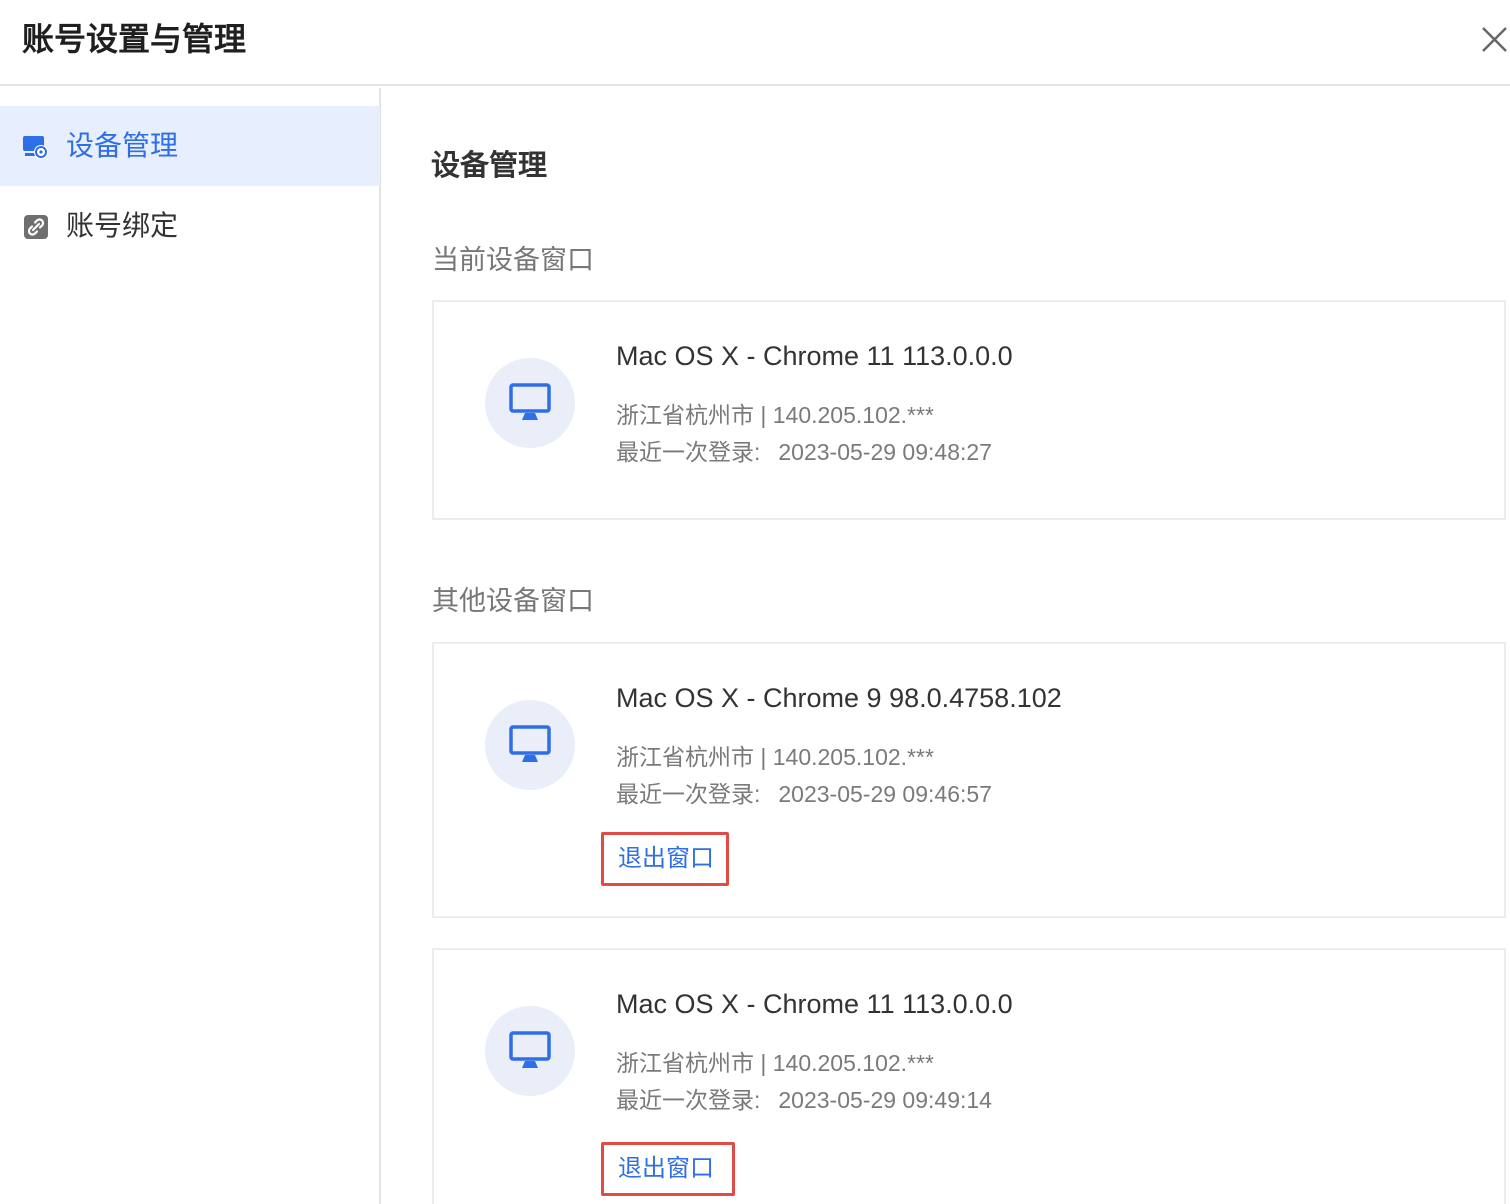 The width and height of the screenshot is (1510, 1204). Describe the element at coordinates (190, 226) in the screenshot. I see `sidebar-item-account-binding: 账号绑定` at that location.